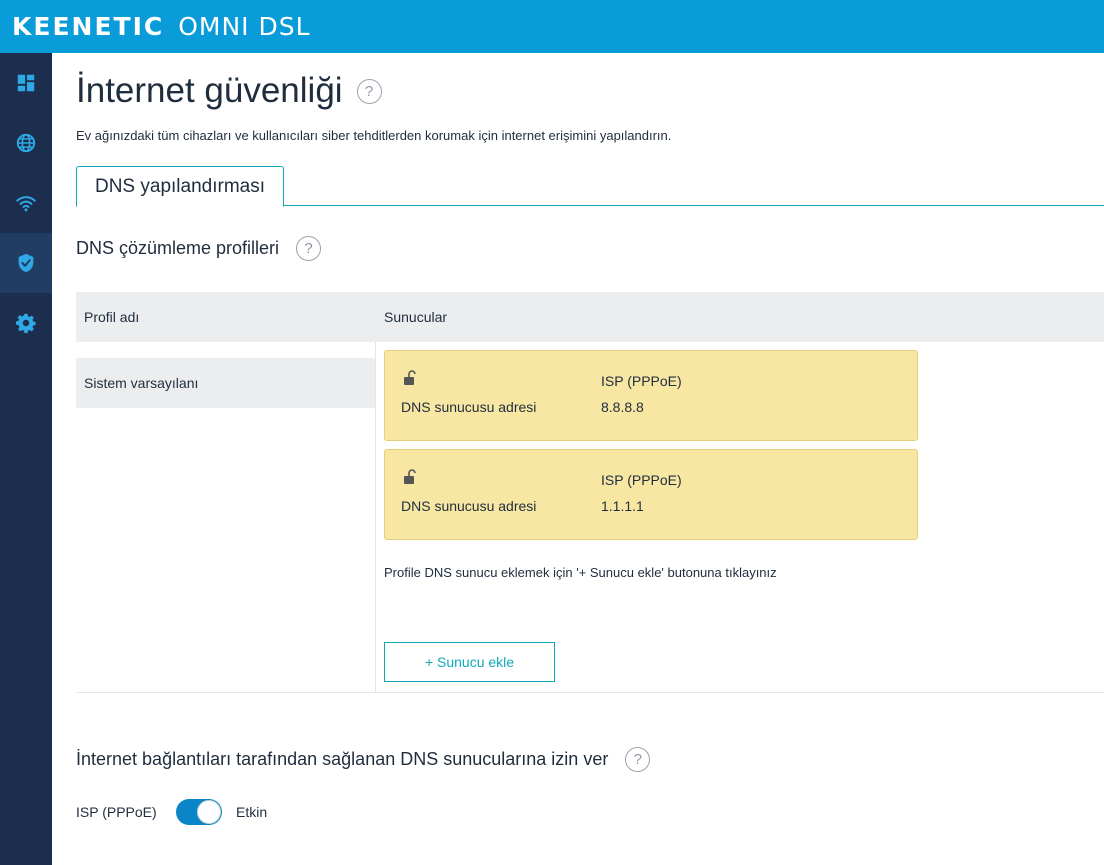  What do you see at coordinates (375, 517) in the screenshot?
I see `column-divider` at bounding box center [375, 517].